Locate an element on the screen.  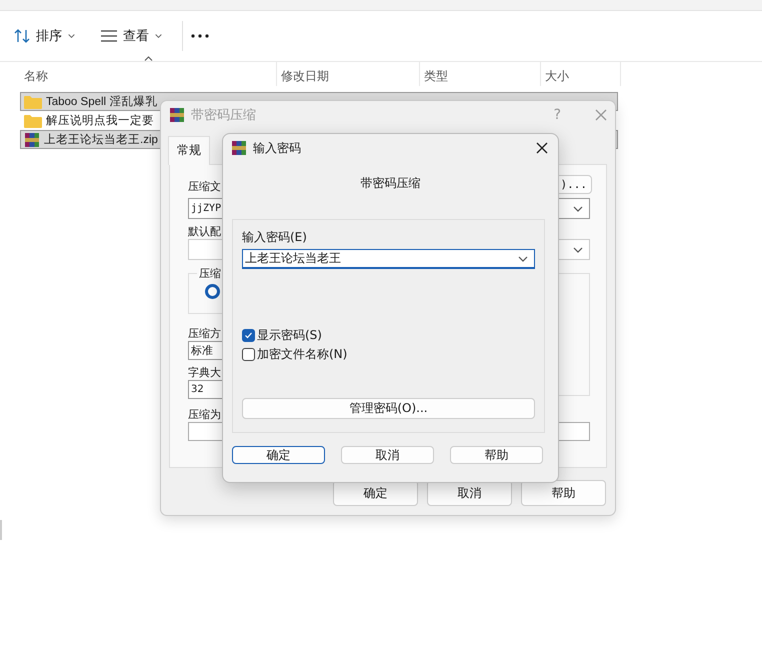
field-label: 压缩文 is located at coordinates (204, 186).